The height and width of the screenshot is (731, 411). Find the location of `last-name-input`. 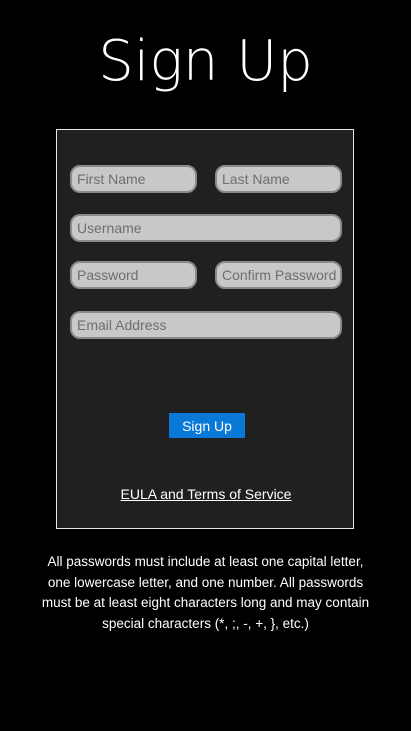

last-name-input is located at coordinates (278, 179).